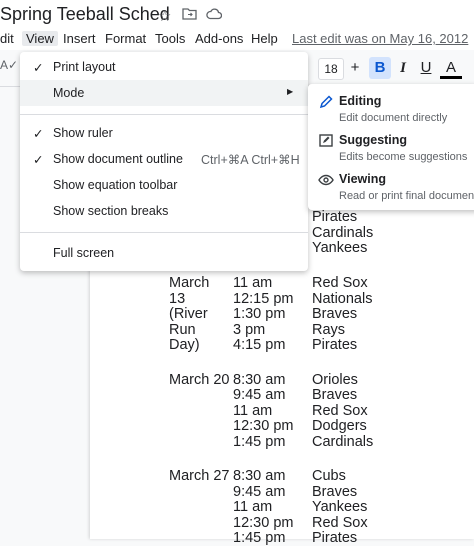 This screenshot has width=474, height=546. Describe the element at coordinates (259, 345) in the screenshot. I see `time-cell: 4:15 pm` at that location.